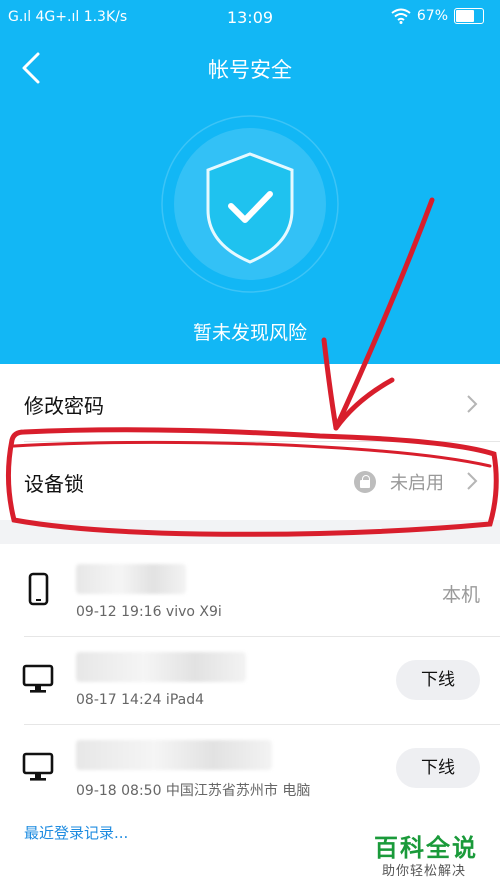 This screenshot has height=889, width=500. Describe the element at coordinates (469, 16) in the screenshot. I see `battery-icon` at that location.